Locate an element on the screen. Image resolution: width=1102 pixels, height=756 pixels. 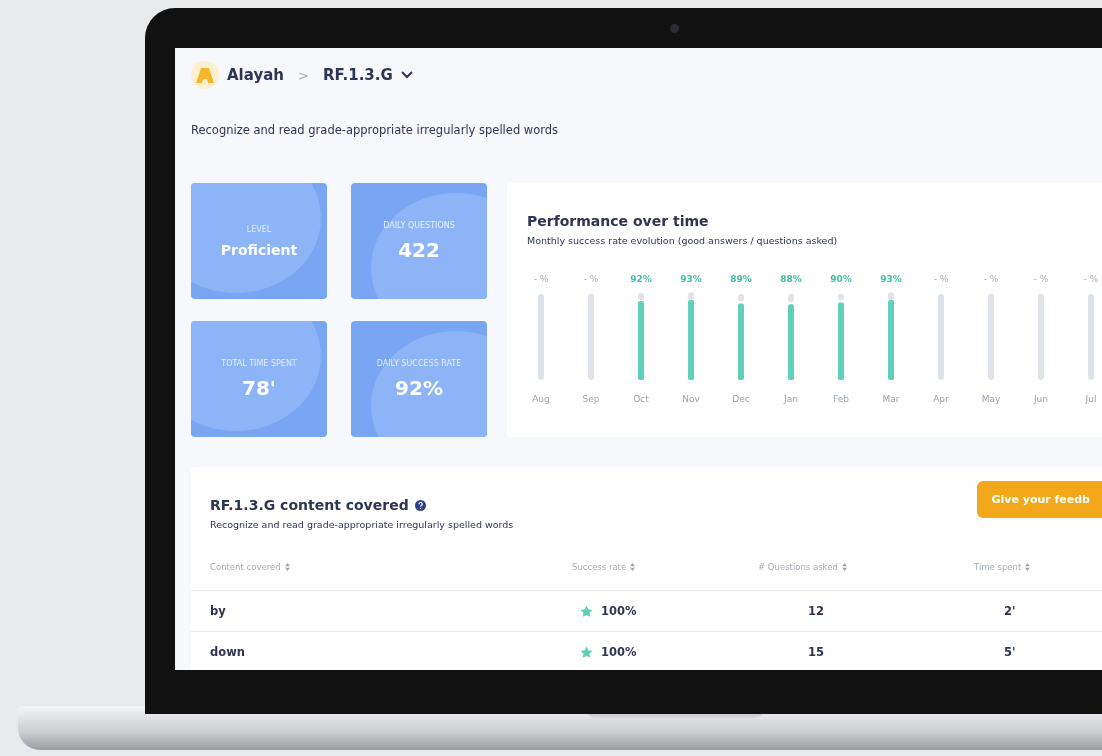
column-header: Content covered is located at coordinates (245, 567).